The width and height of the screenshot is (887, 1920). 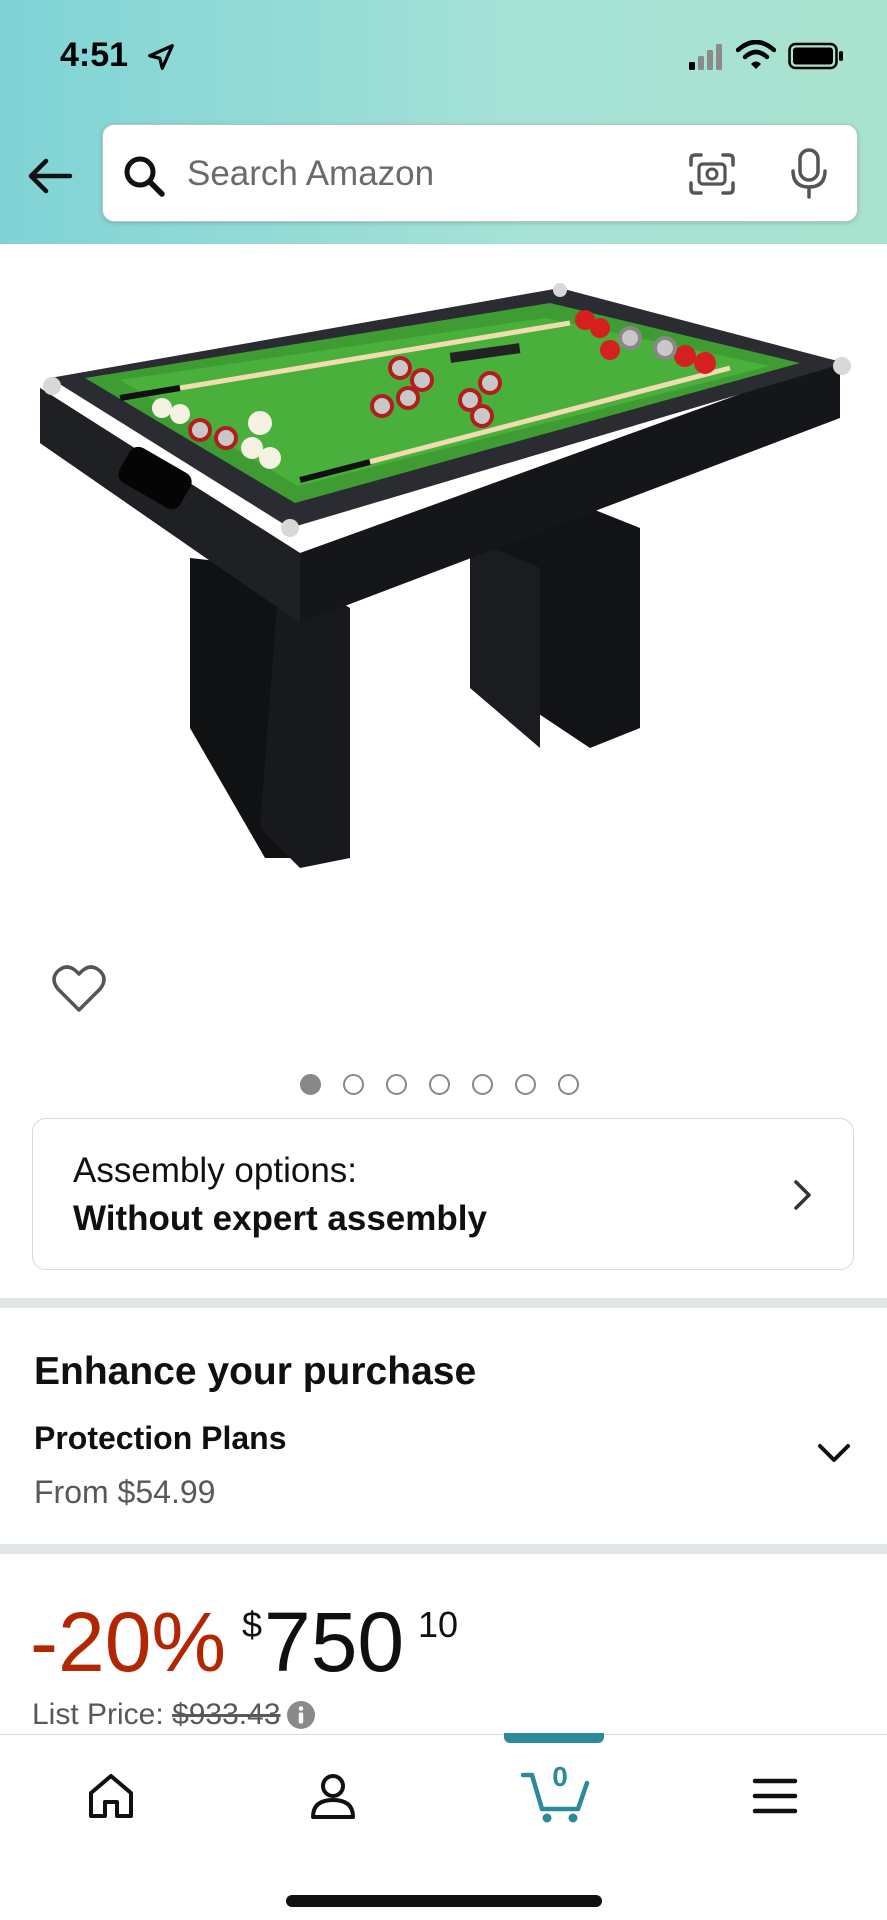 What do you see at coordinates (443, 122) in the screenshot?
I see `header: 4:51` at bounding box center [443, 122].